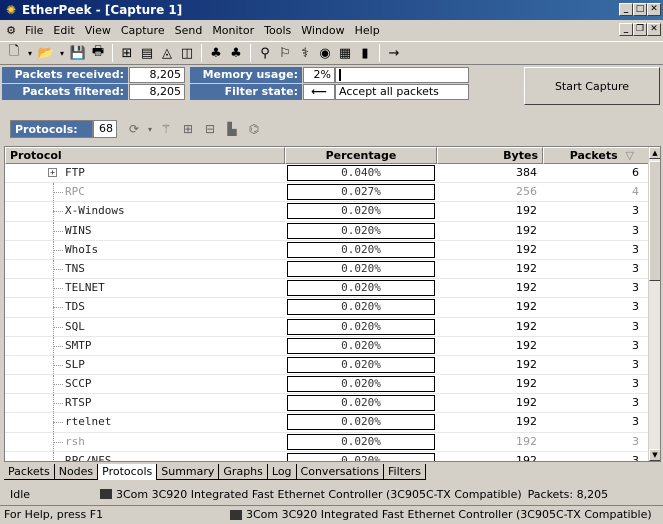  What do you see at coordinates (327, 365) in the screenshot?
I see `table-row: SLP 0.020% 192 3` at bounding box center [327, 365].